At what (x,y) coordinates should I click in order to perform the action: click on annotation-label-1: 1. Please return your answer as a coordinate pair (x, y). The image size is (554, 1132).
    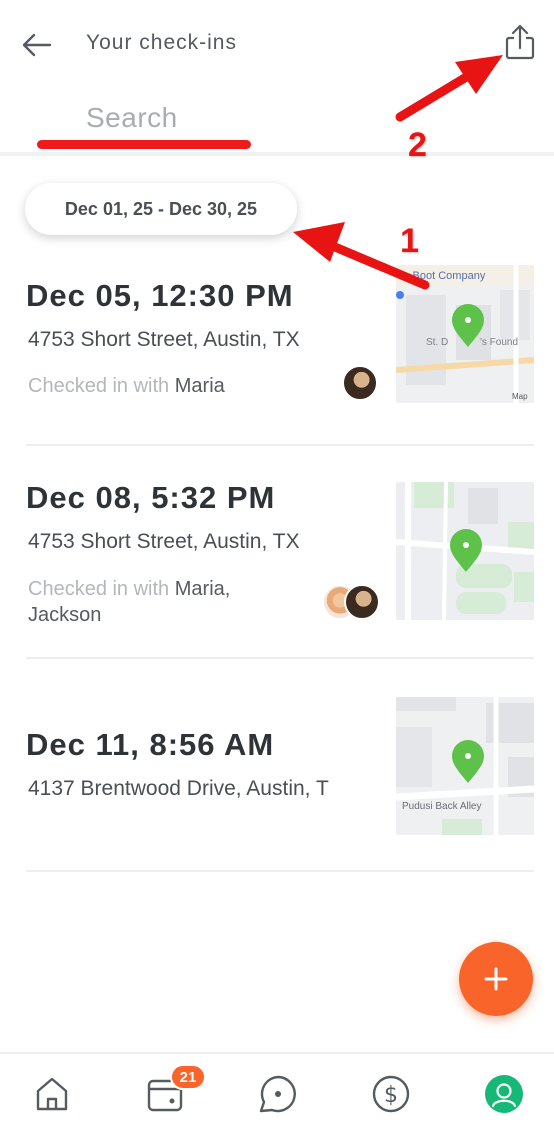
    Looking at the image, I should click on (409, 241).